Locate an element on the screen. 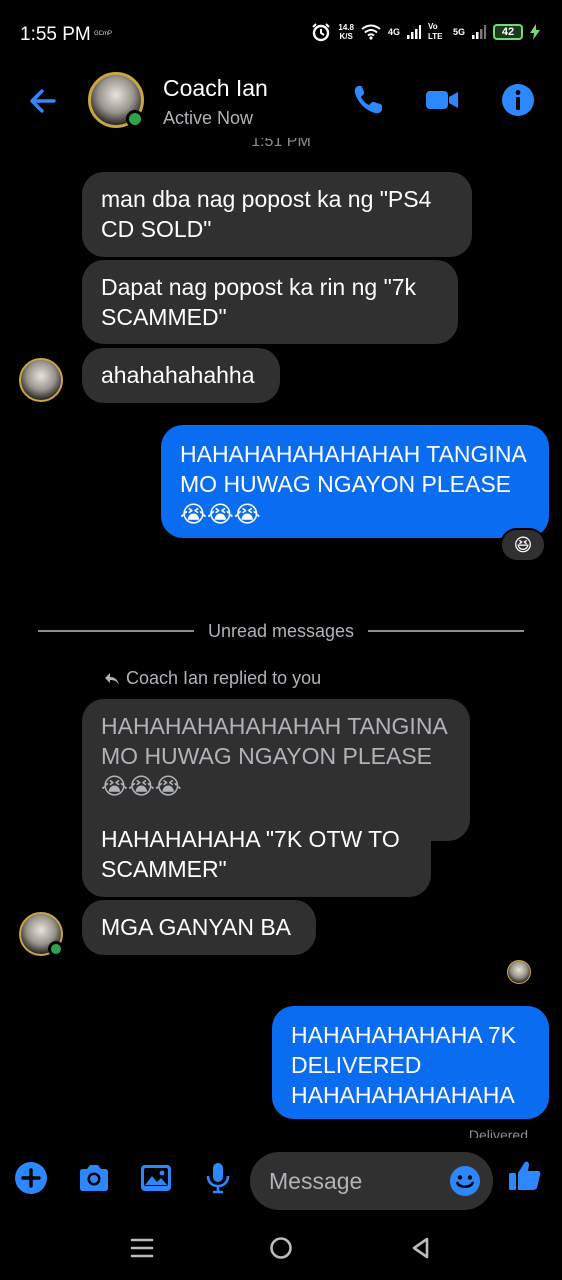  signal-icon is located at coordinates (413, 32).